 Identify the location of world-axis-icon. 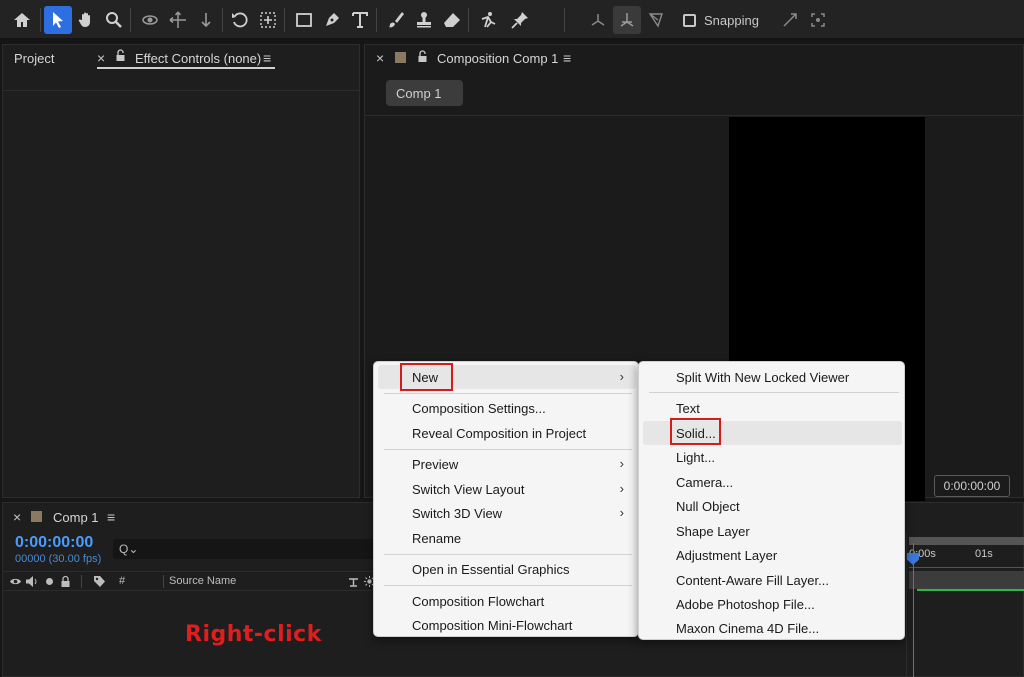
(627, 20).